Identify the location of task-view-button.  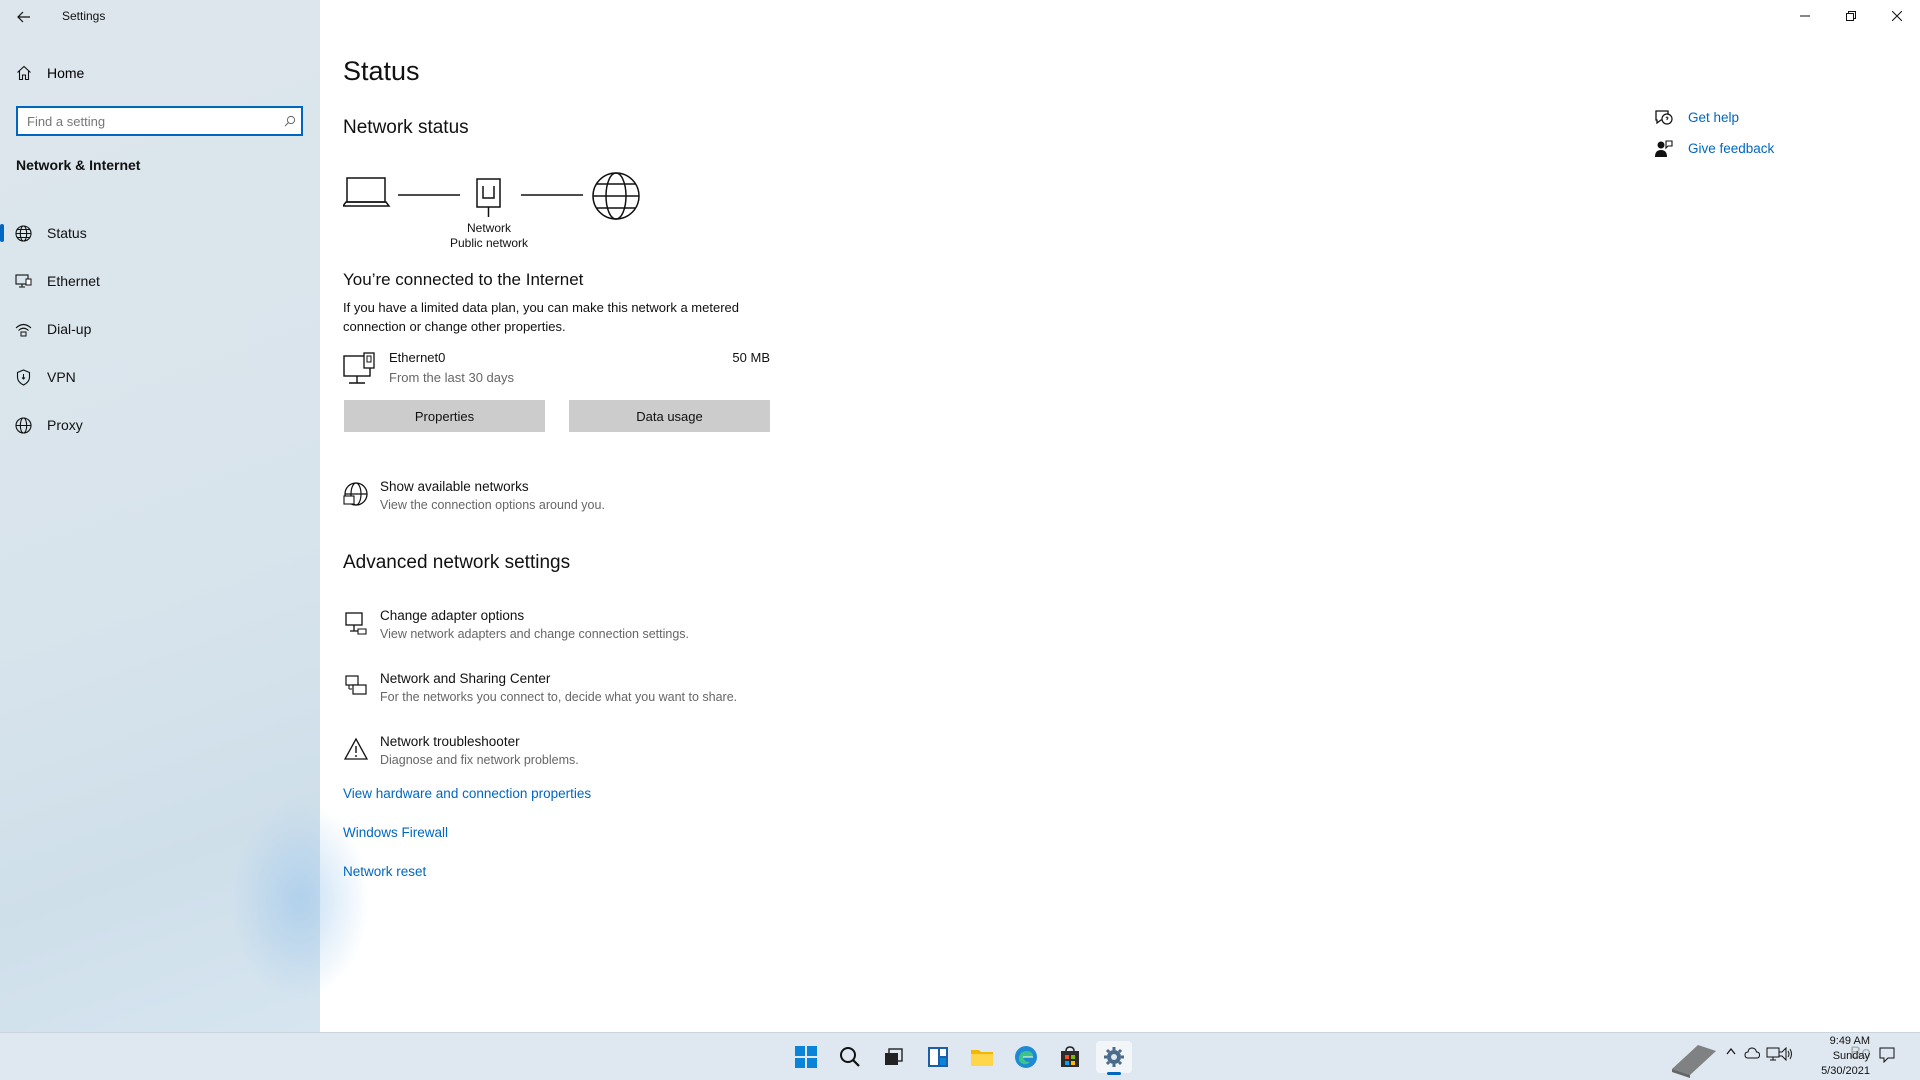
(893, 1057).